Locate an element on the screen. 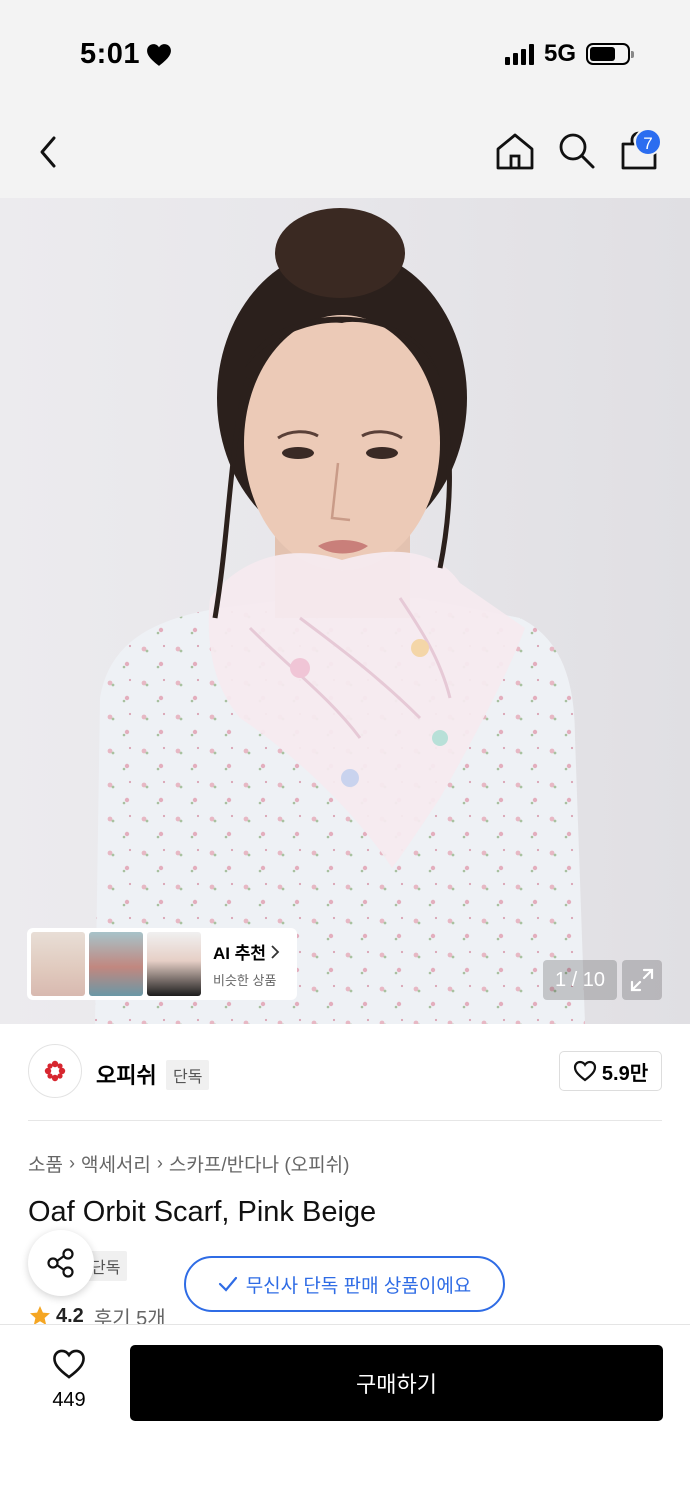 This screenshot has height=1500, width=690. status-time: 5:01 is located at coordinates (126, 54).